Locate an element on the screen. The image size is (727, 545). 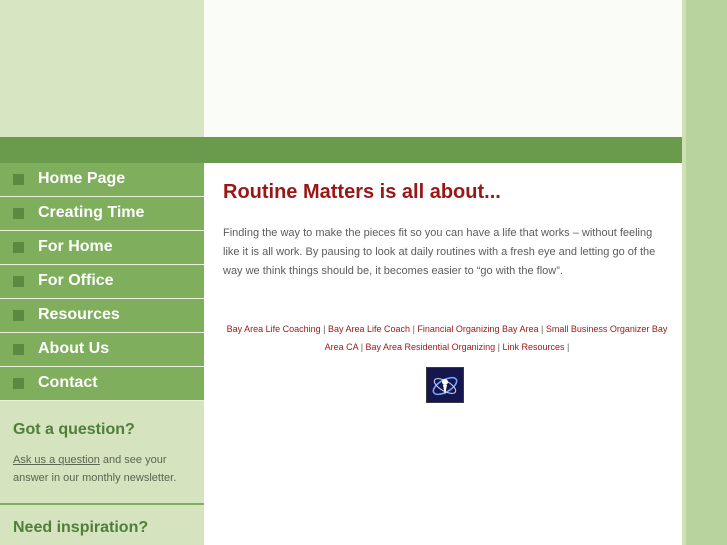
inspiration-box-title: Need inspiration? is located at coordinates (81, 527).